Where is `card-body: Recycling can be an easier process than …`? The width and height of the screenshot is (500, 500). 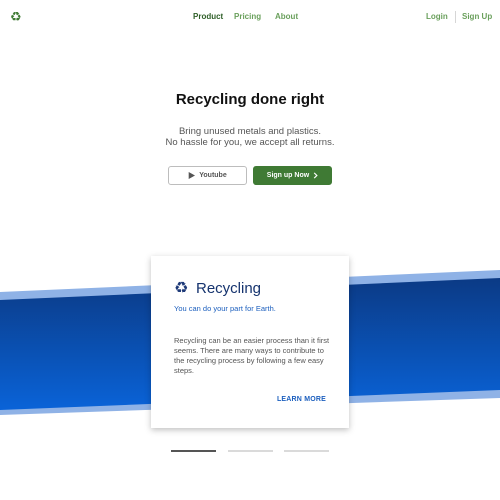 card-body: Recycling can be an easier process than … is located at coordinates (252, 355).